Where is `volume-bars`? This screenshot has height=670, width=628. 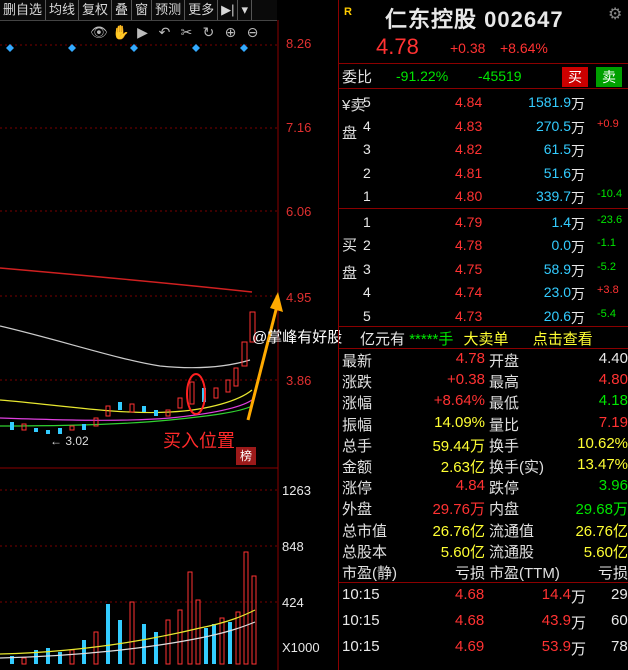
volume-bars is located at coordinates (133, 608).